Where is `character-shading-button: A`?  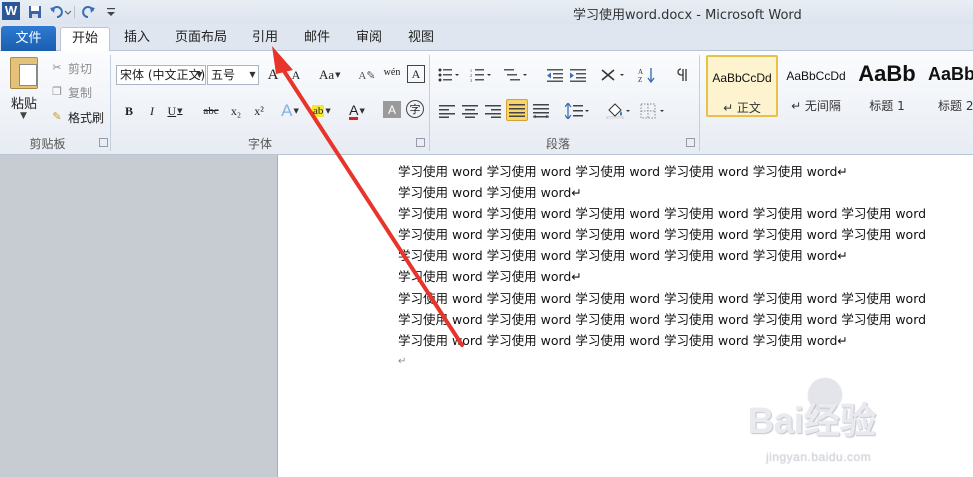
character-shading-button: A is located at coordinates (392, 109).